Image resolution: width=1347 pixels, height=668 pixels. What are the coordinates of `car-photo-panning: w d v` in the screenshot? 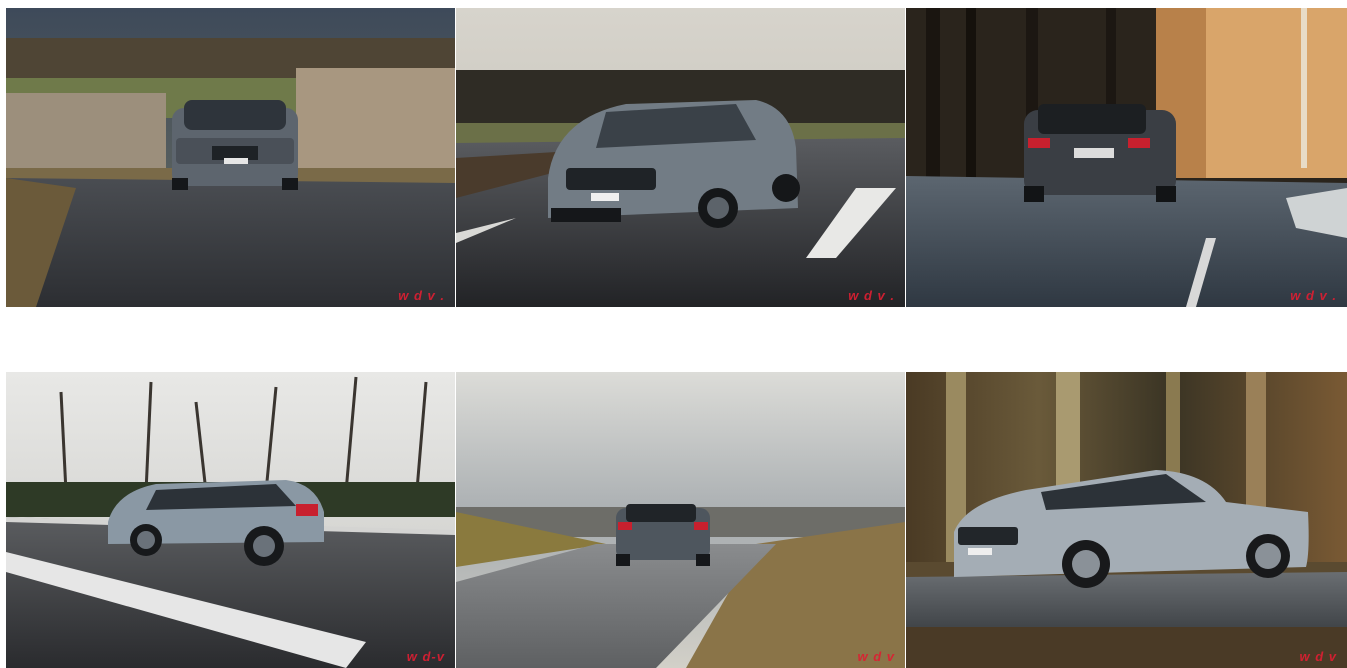 It's located at (1126, 520).